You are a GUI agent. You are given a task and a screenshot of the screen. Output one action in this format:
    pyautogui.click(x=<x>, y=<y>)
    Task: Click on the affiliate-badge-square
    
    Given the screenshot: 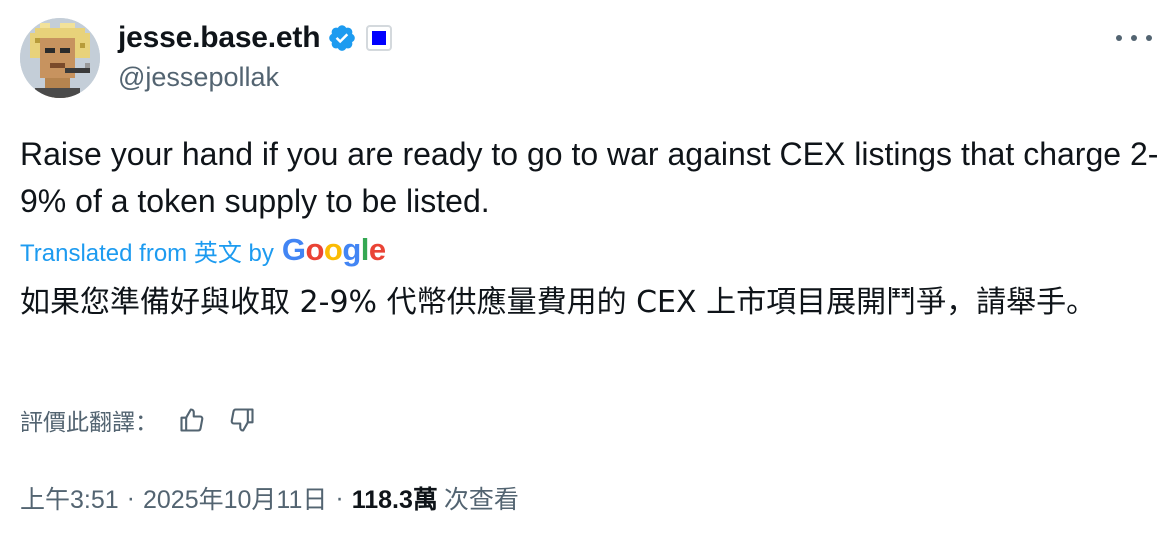 What is the action you would take?
    pyautogui.click(x=379, y=38)
    